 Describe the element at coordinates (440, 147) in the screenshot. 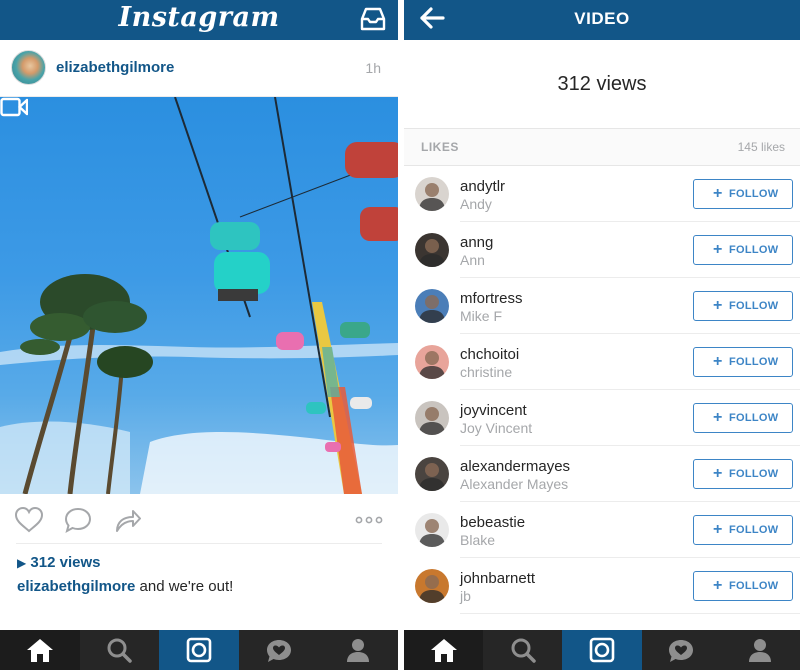

I see `likes-heading: LIKES` at that location.